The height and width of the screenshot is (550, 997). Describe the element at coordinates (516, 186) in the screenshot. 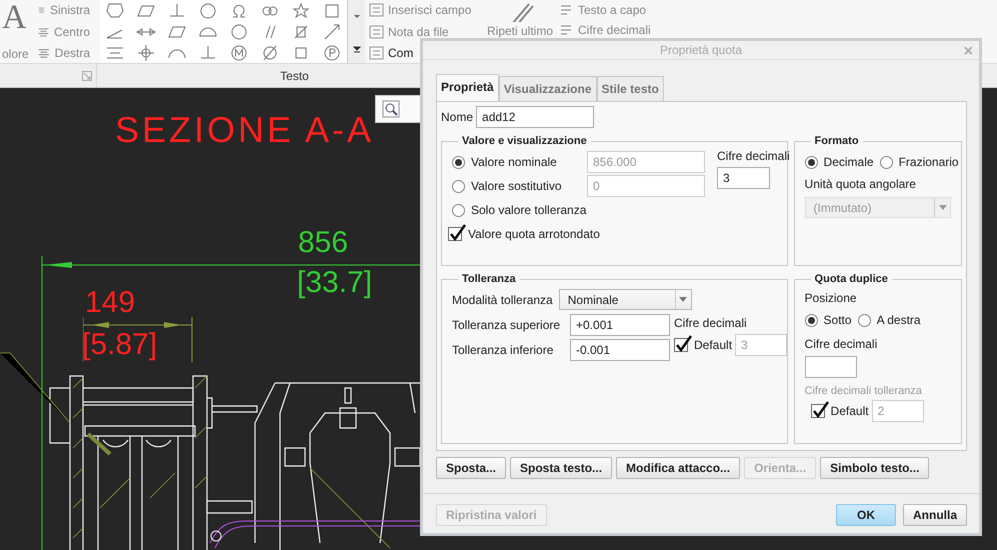

I see `radio-label: Valore sostitutivo` at that location.